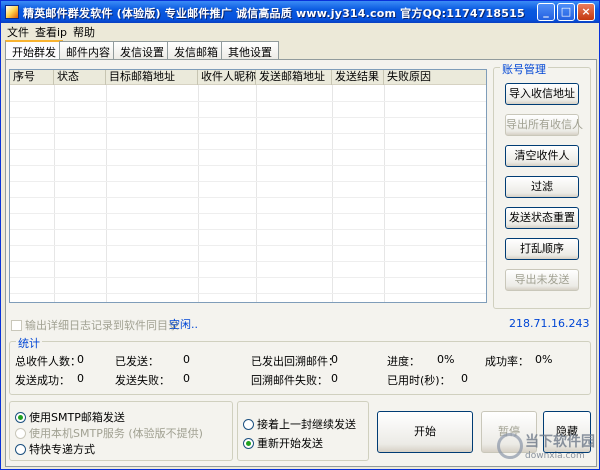 This screenshot has width=600, height=470. What do you see at coordinates (542, 187) in the screenshot?
I see `filter-button: 过滤` at bounding box center [542, 187].